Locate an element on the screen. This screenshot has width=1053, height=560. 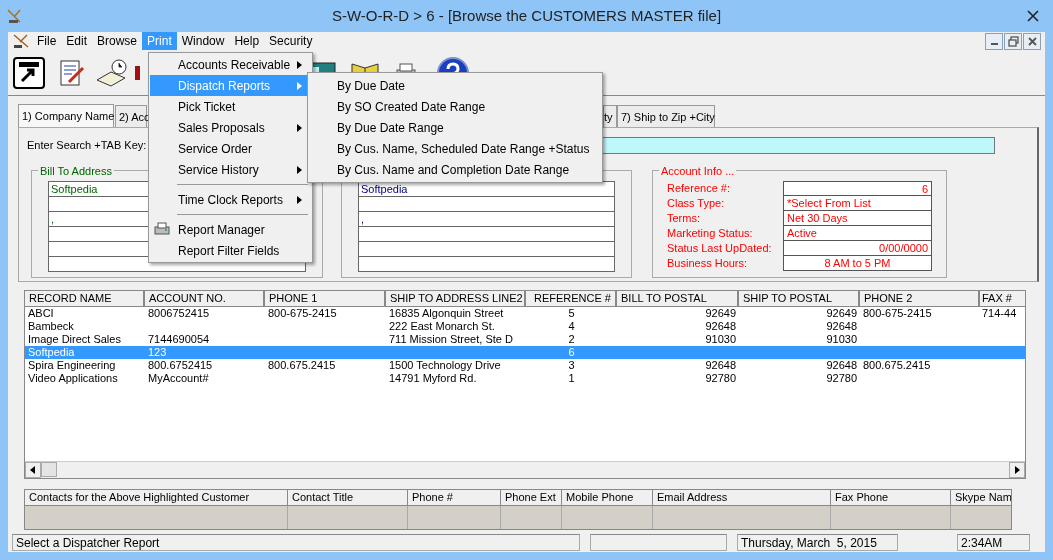
table-cell-text: 1 is located at coordinates (571, 379).